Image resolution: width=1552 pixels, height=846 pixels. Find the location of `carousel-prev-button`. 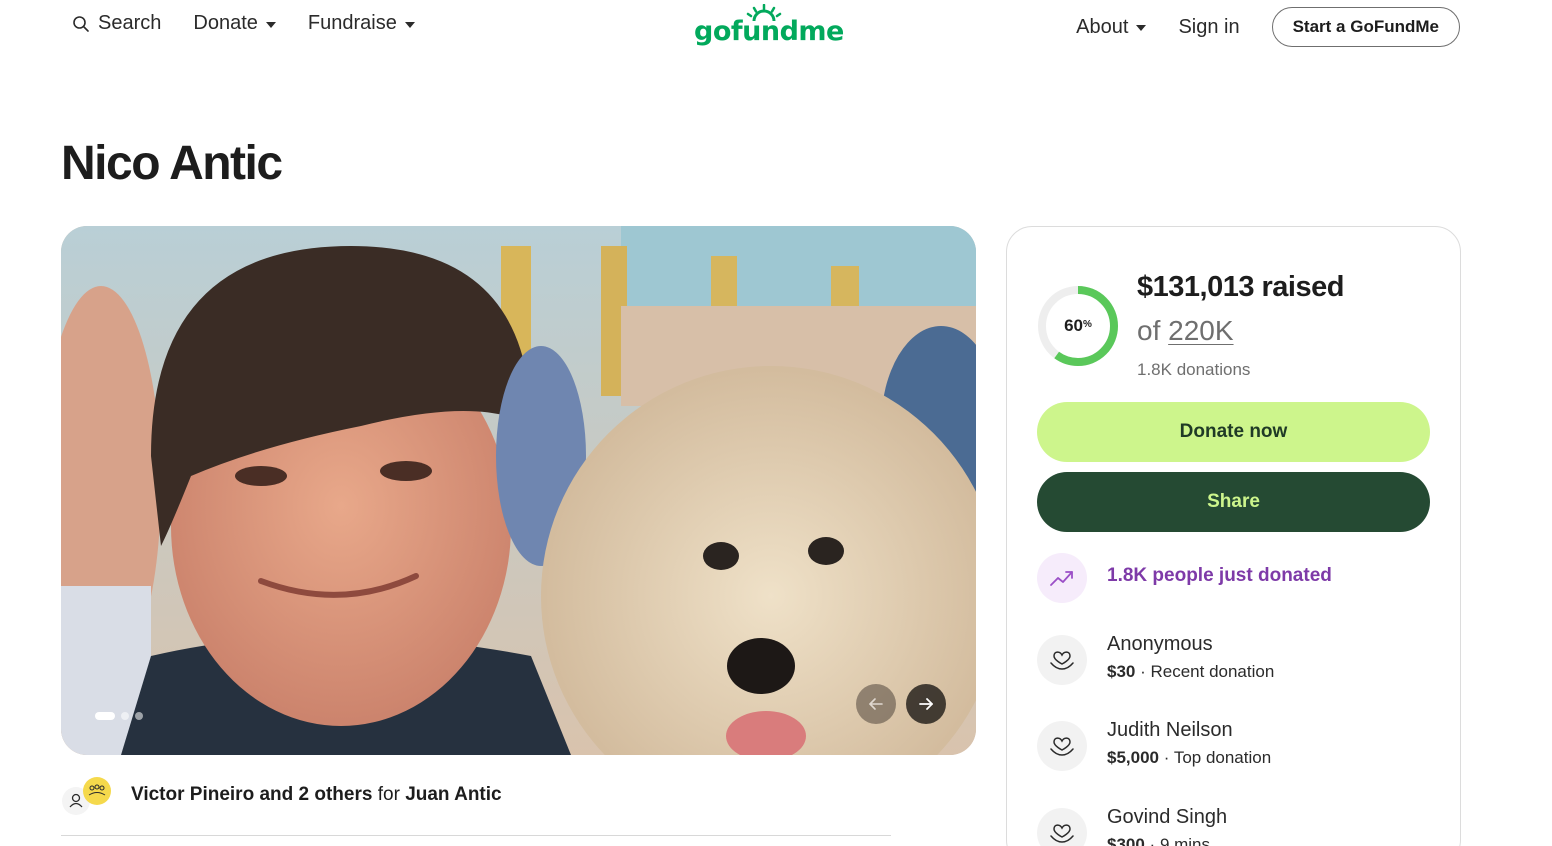

carousel-prev-button is located at coordinates (876, 704).